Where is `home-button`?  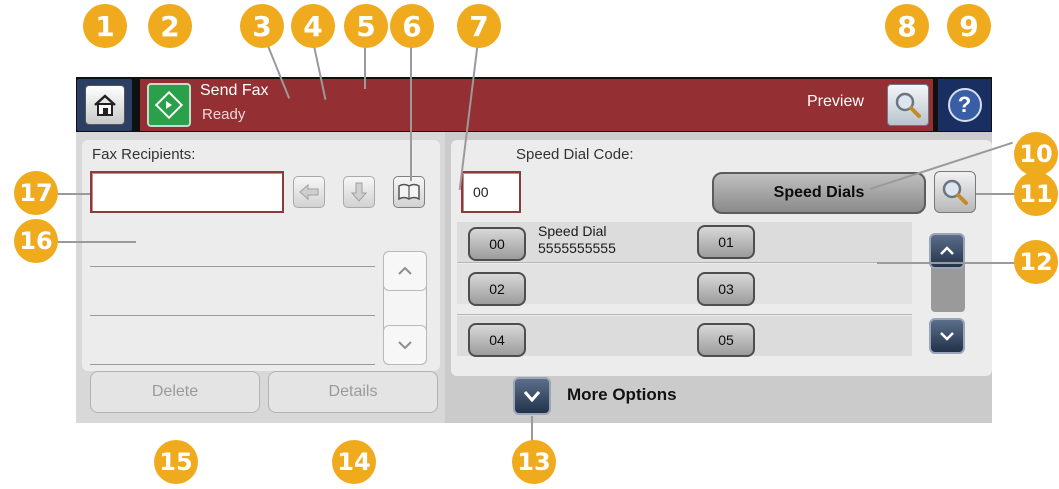 home-button is located at coordinates (104, 105).